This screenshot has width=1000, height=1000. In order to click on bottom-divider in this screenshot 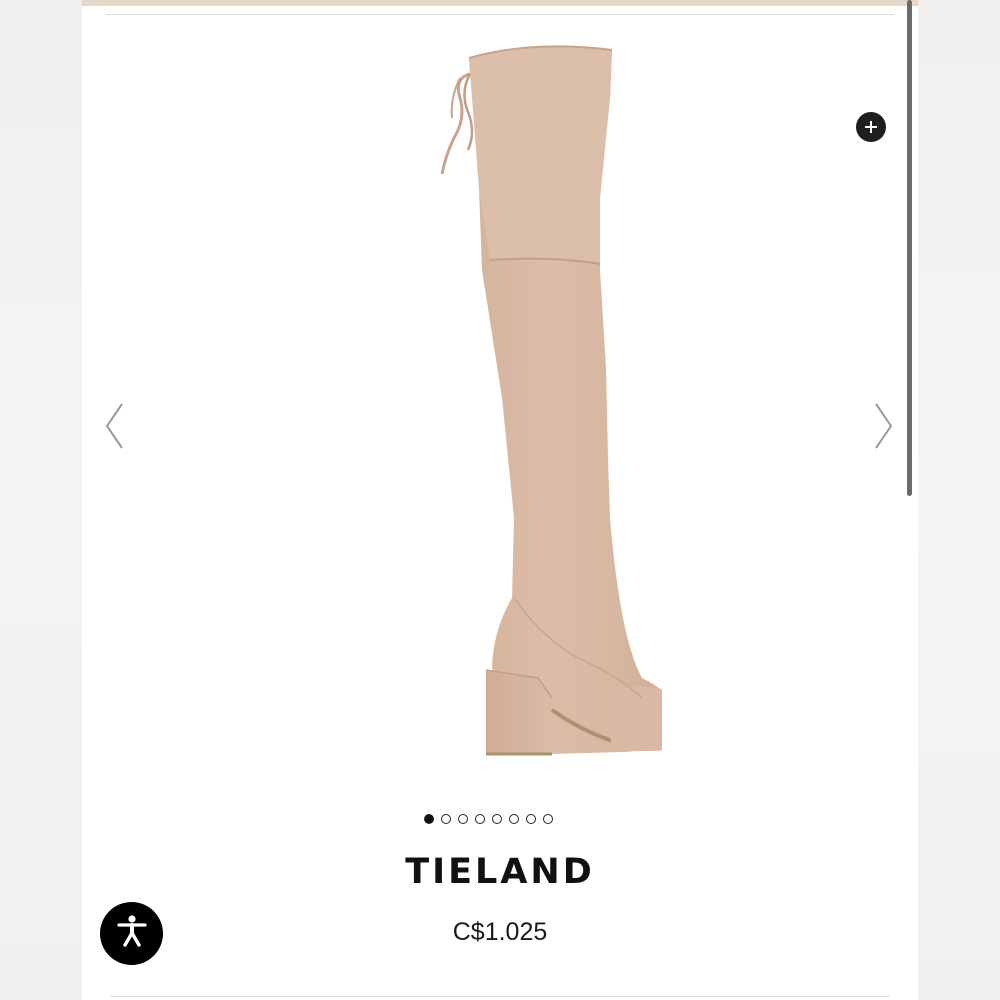, I will do `click(500, 996)`.